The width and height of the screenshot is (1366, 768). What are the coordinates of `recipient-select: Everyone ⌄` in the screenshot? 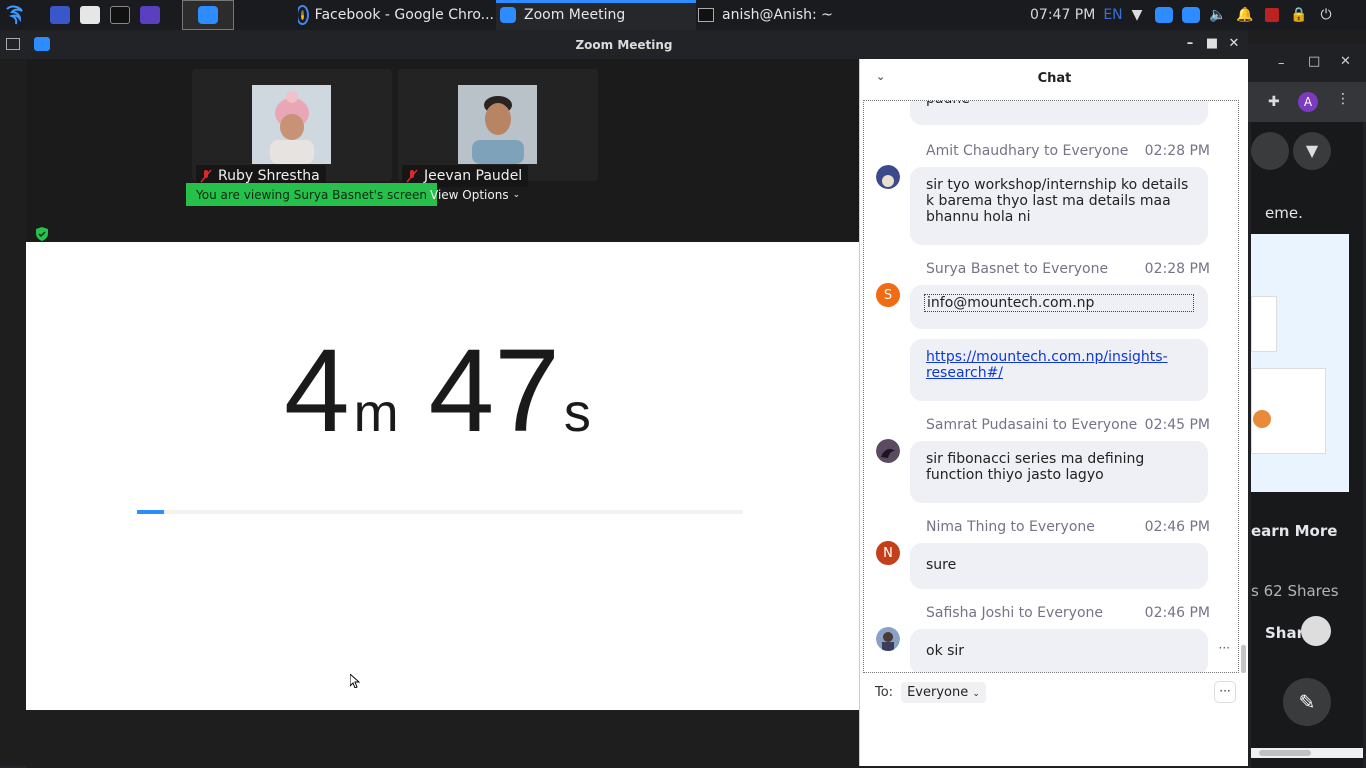 It's located at (943, 692).